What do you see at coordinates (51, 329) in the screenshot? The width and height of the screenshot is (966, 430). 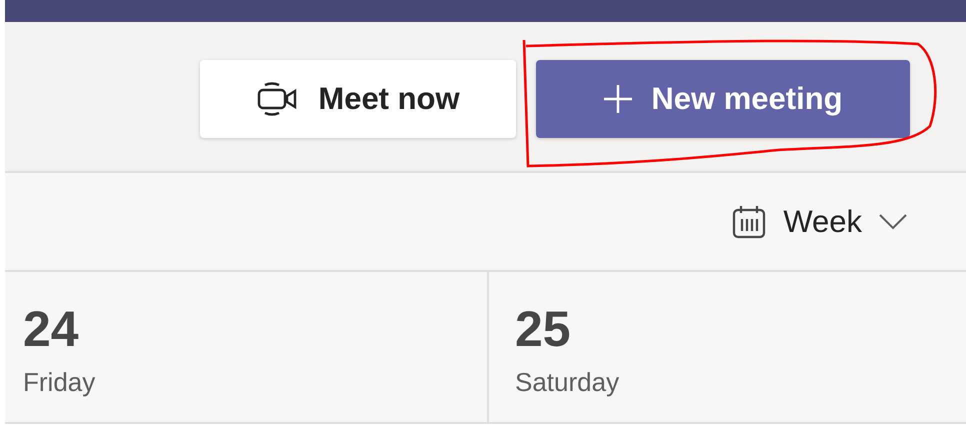 I see `day-number: 24` at bounding box center [51, 329].